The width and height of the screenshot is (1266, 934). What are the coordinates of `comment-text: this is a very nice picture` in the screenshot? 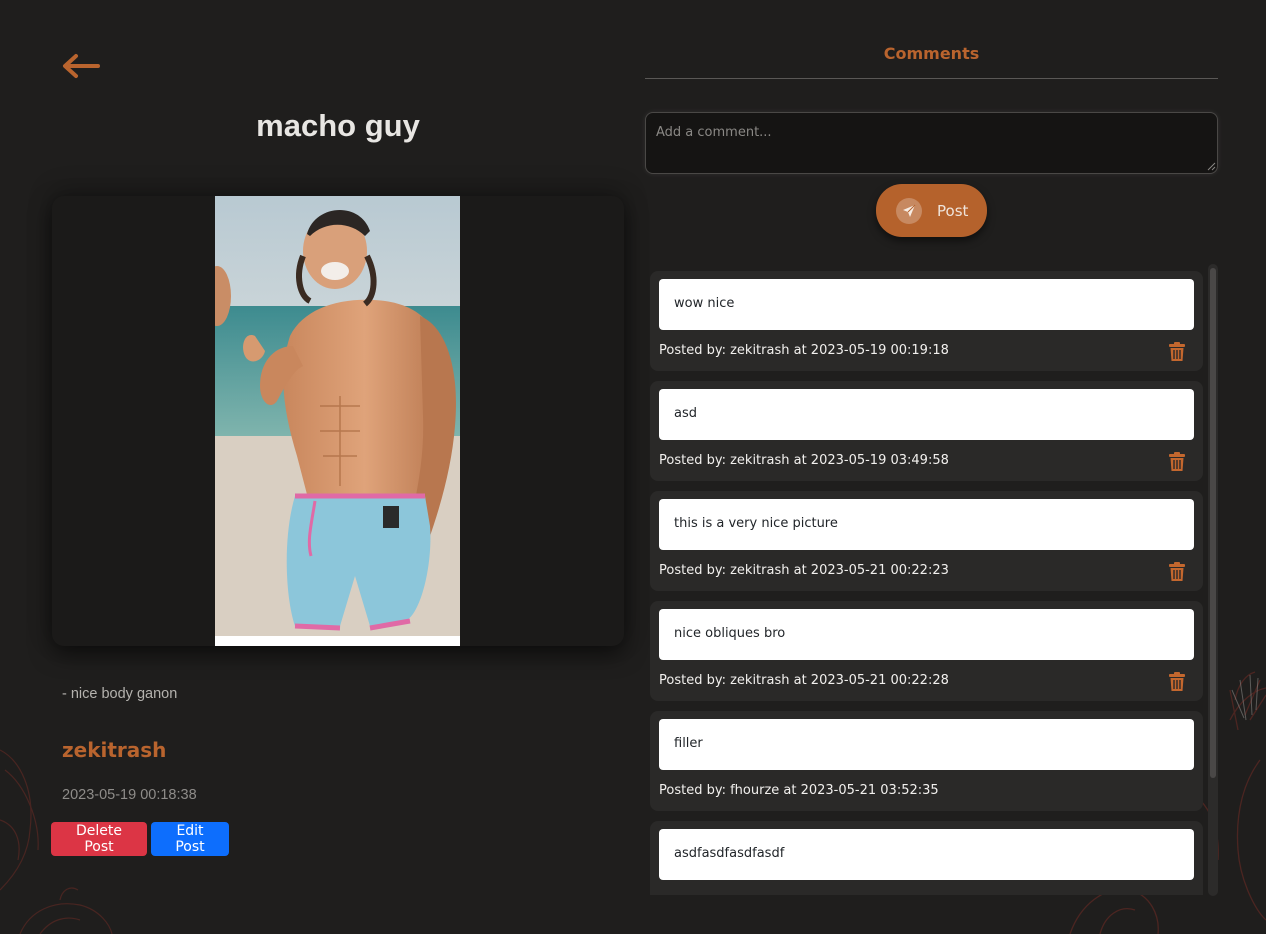 It's located at (926, 524).